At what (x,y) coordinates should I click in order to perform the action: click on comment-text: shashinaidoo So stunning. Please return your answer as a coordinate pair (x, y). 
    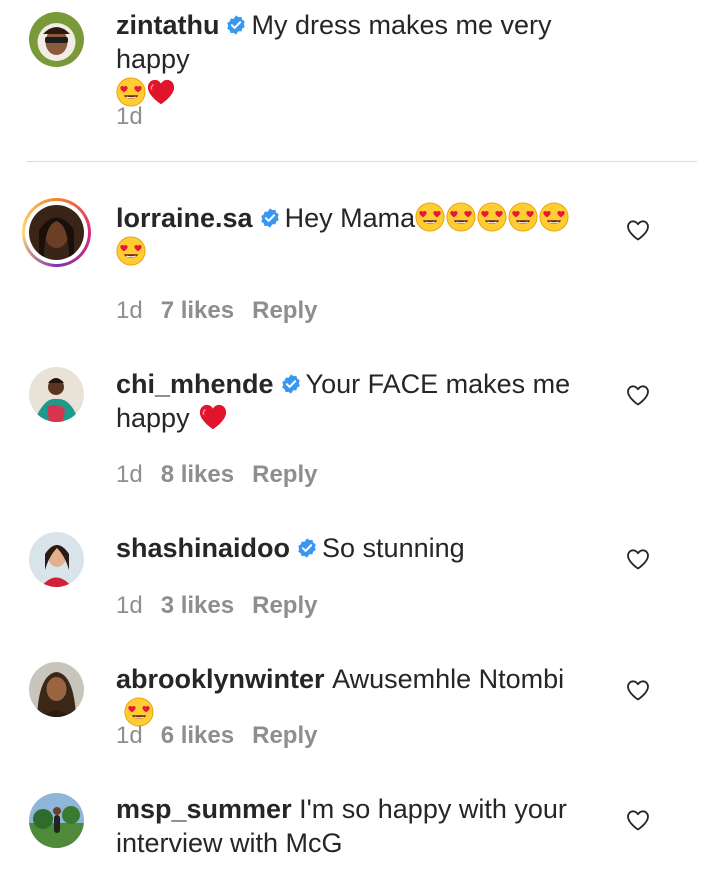
    Looking at the image, I should click on (356, 548).